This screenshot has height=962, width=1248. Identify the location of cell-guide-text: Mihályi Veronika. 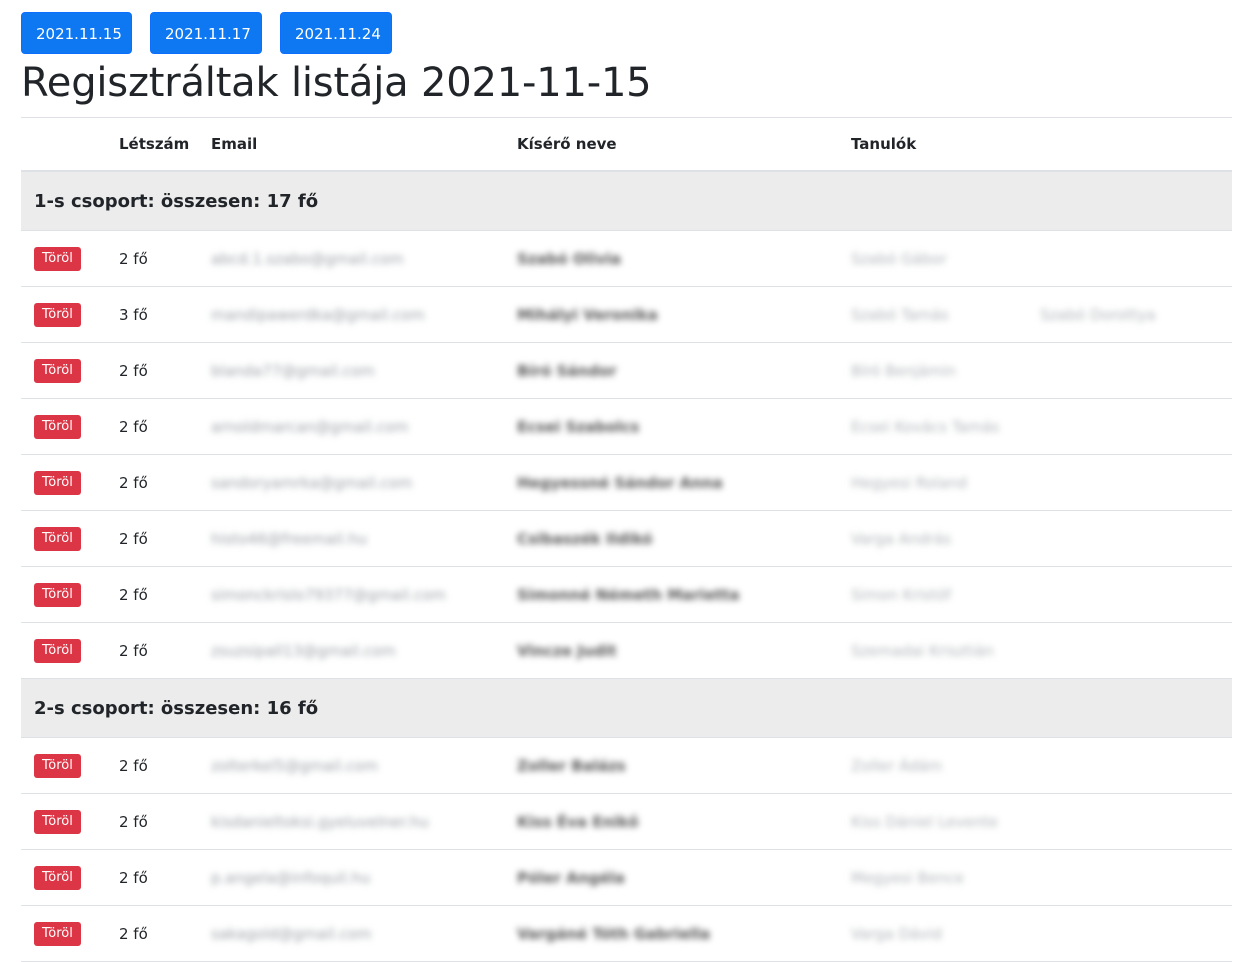
(587, 314).